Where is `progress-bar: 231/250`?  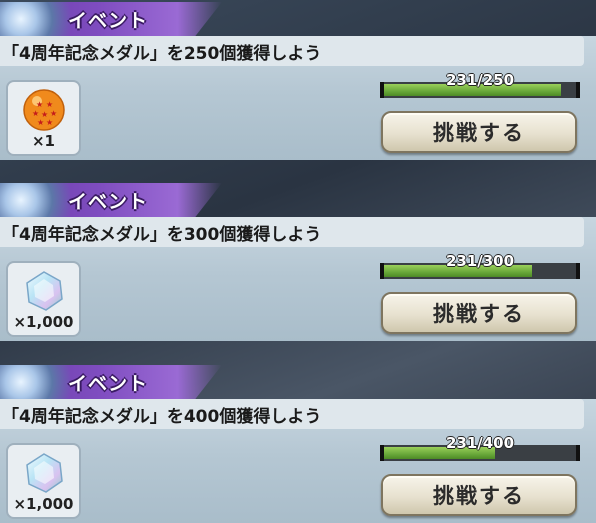 progress-bar: 231/250 is located at coordinates (480, 84).